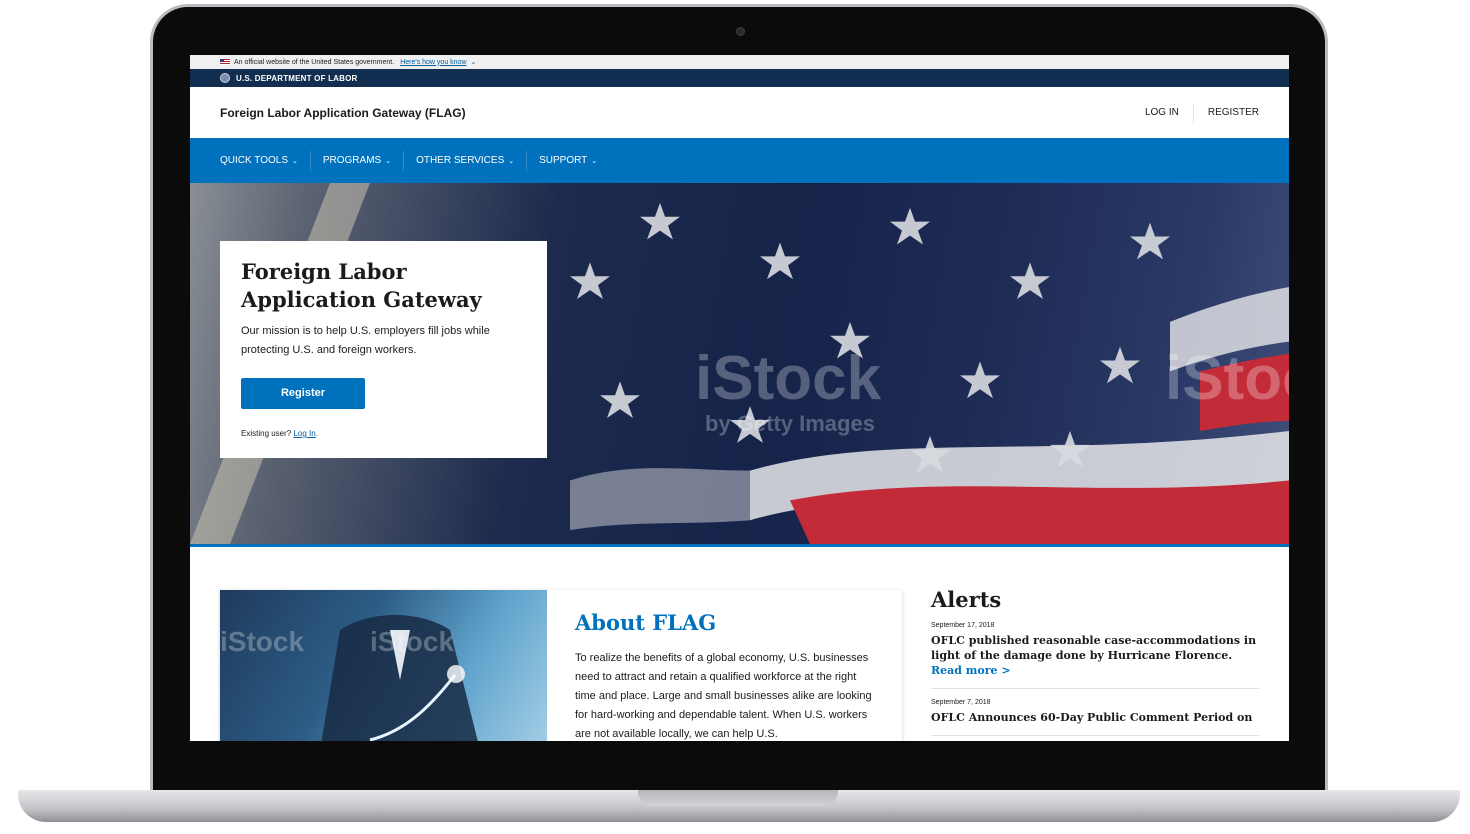  Describe the element at coordinates (262, 641) in the screenshot. I see `about-watermark: iStock` at that location.